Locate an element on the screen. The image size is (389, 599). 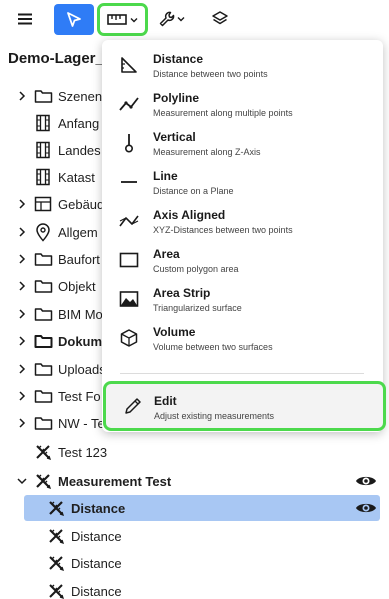
menu-item-title: Polyline is located at coordinates (176, 98).